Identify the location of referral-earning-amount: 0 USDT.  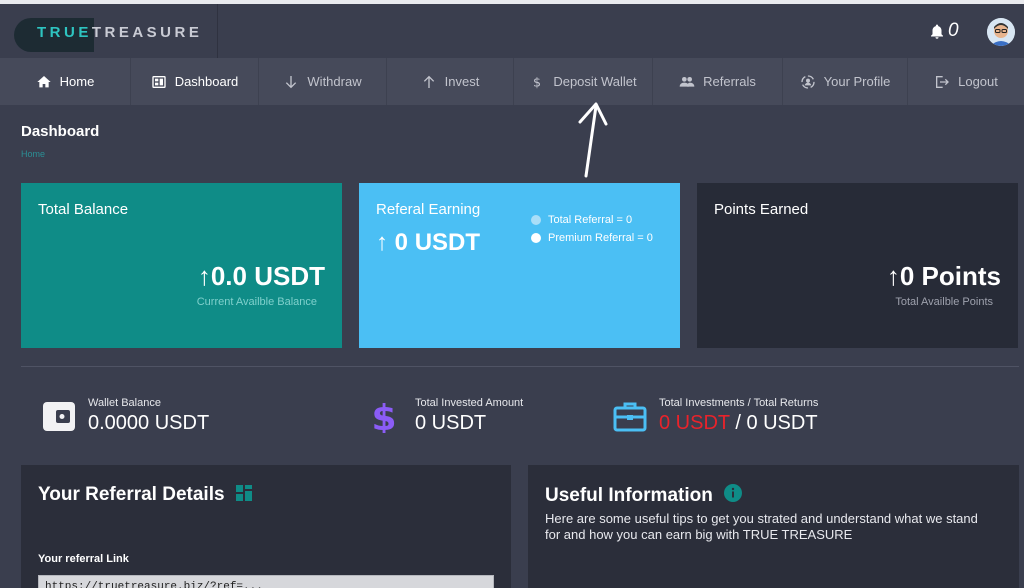
(437, 242).